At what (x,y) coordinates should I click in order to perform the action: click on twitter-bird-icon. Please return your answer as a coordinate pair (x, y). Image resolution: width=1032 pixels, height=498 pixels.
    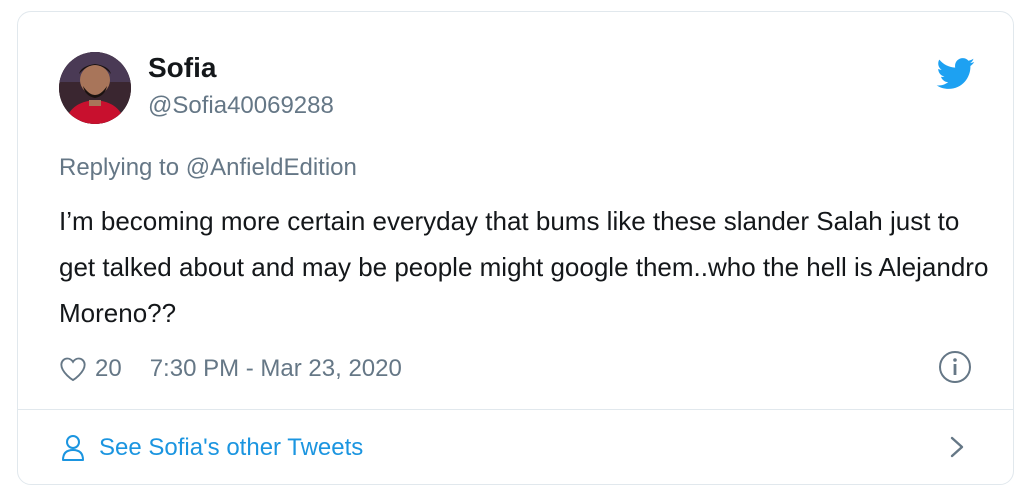
    Looking at the image, I should click on (956, 74).